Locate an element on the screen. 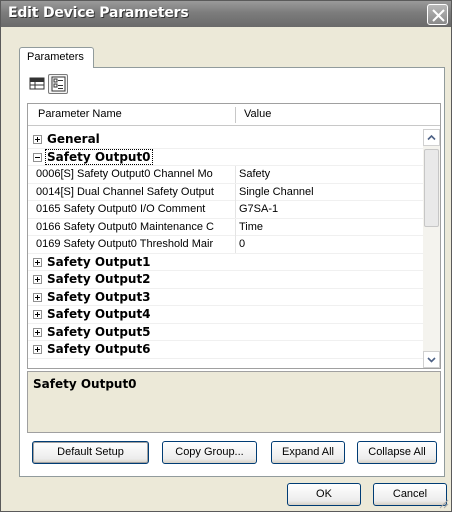 This screenshot has width=452, height=512. group-label: General is located at coordinates (73, 139).